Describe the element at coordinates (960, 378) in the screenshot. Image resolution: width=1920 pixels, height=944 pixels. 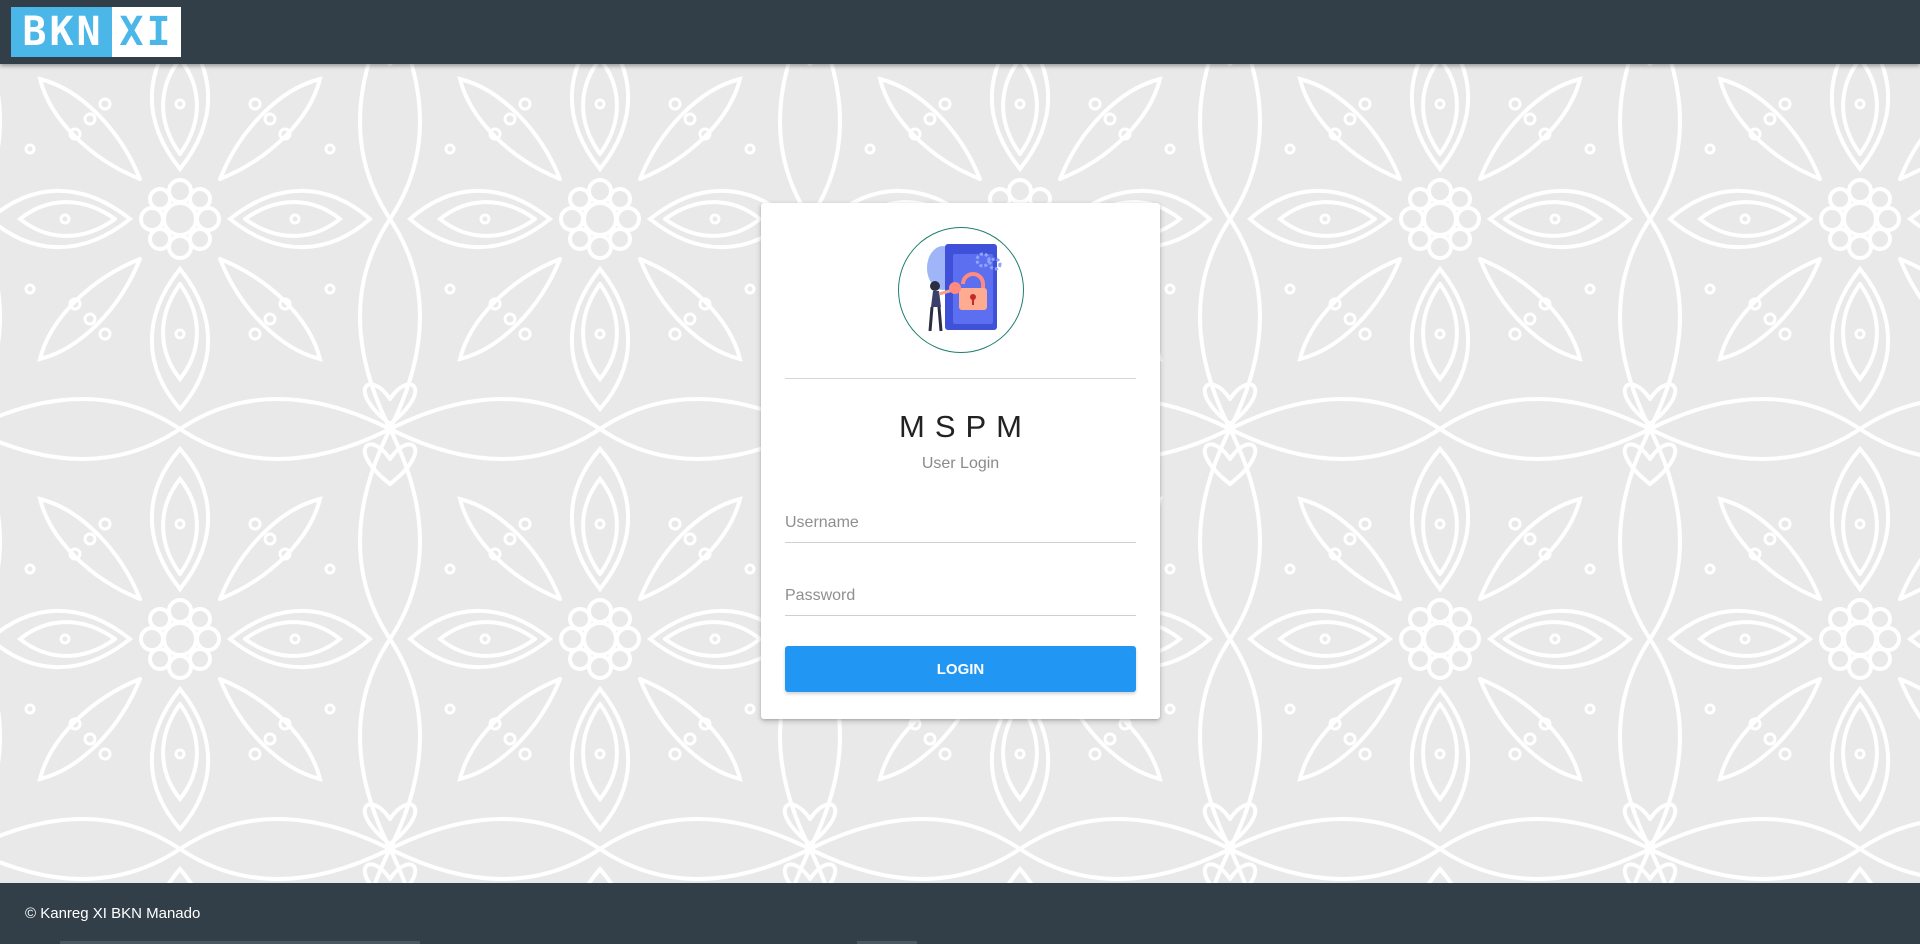
I see `header-divider` at that location.